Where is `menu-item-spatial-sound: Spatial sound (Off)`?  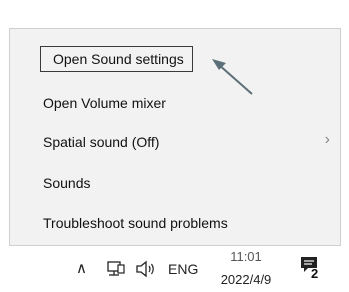
menu-item-spatial-sound: Spatial sound (Off) is located at coordinates (101, 142).